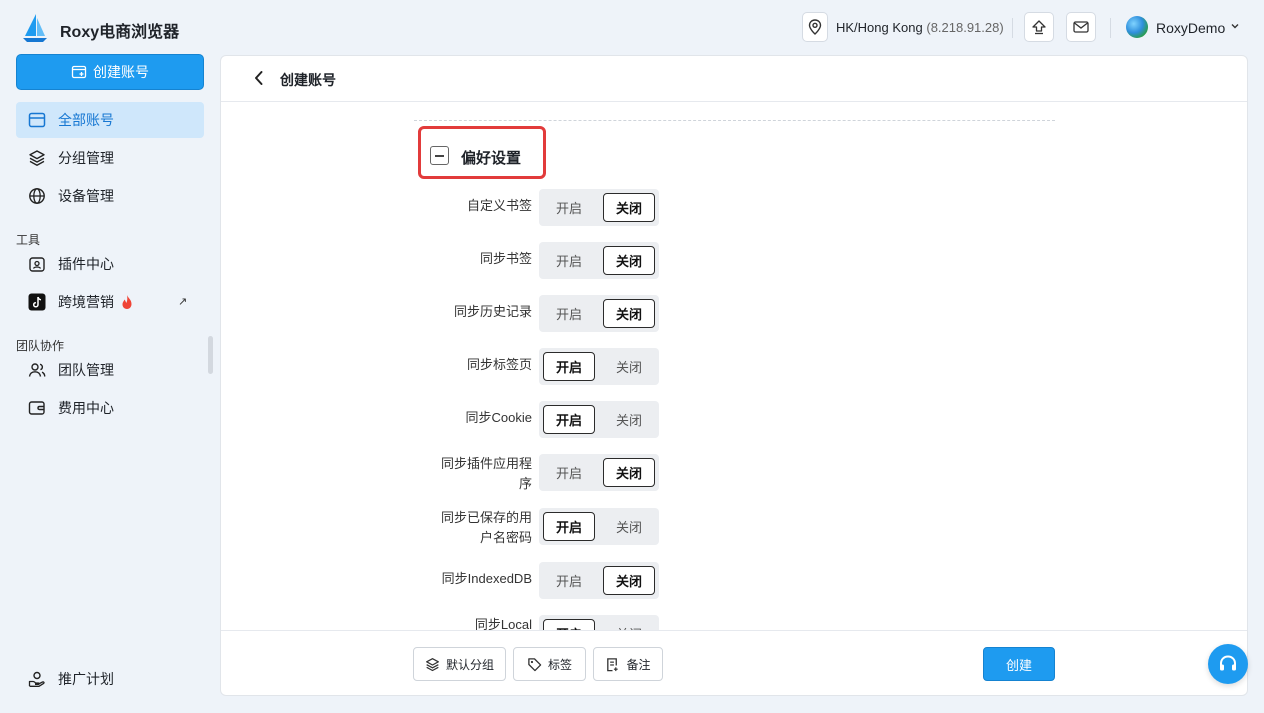 The image size is (1264, 713). Describe the element at coordinates (439, 155) in the screenshot. I see `collapse-icon` at that location.